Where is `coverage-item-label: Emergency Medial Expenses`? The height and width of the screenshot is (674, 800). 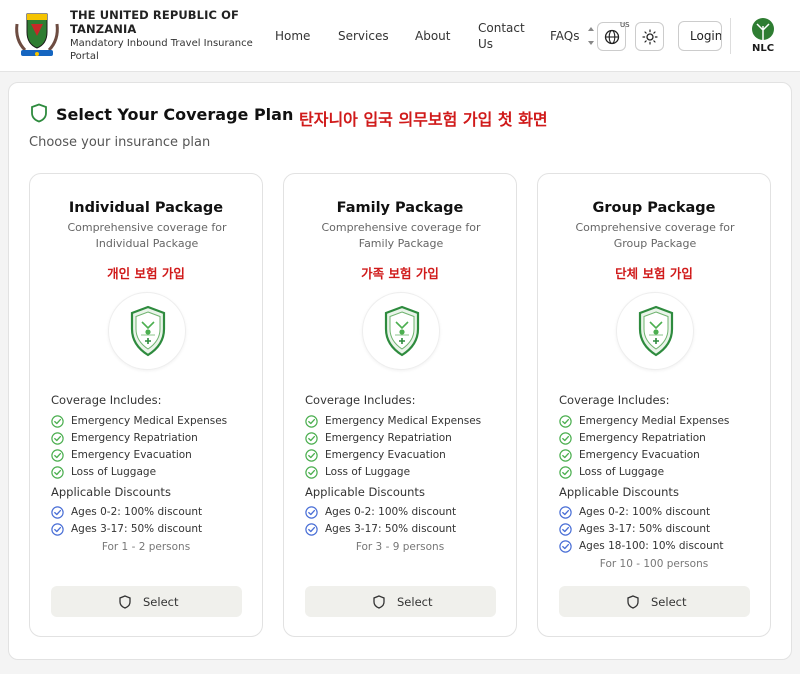 coverage-item-label: Emergency Medial Expenses is located at coordinates (654, 421).